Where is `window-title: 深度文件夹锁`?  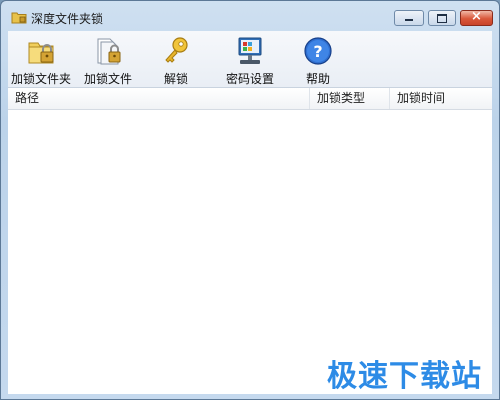 window-title: 深度文件夹锁 is located at coordinates (67, 19).